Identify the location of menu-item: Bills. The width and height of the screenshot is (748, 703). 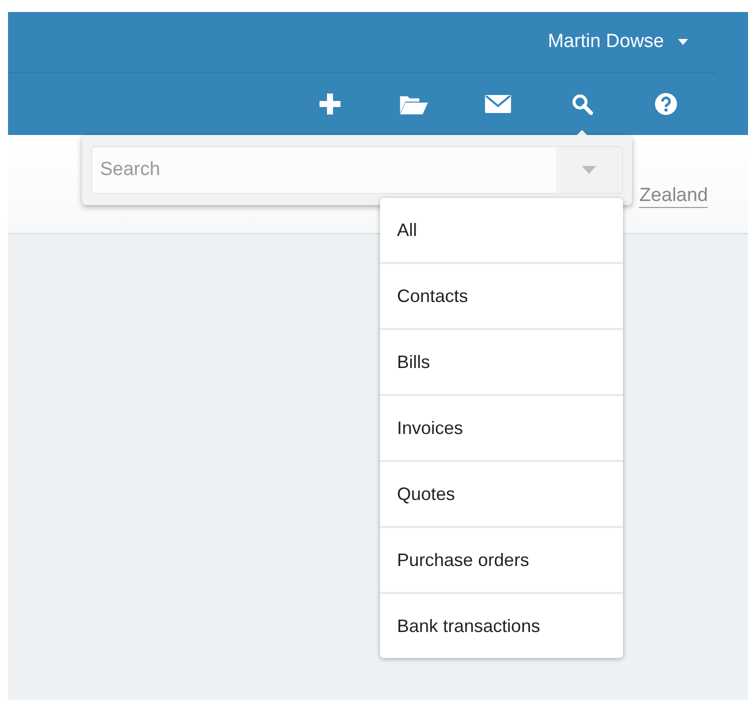
(501, 363).